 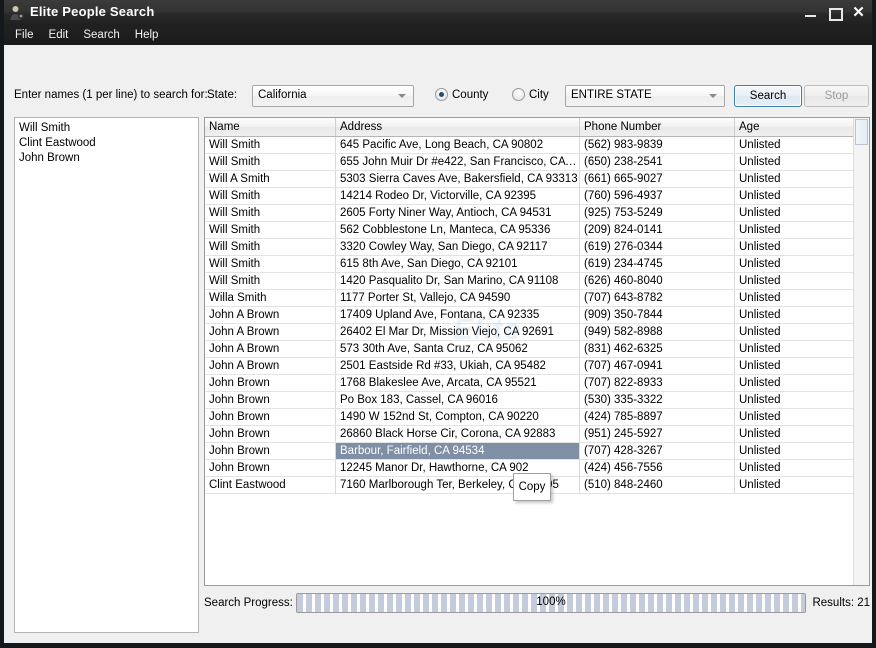 I want to click on cell-address: 14214 Rodeo Dr, Victorville, CA 92395, so click(x=457, y=196).